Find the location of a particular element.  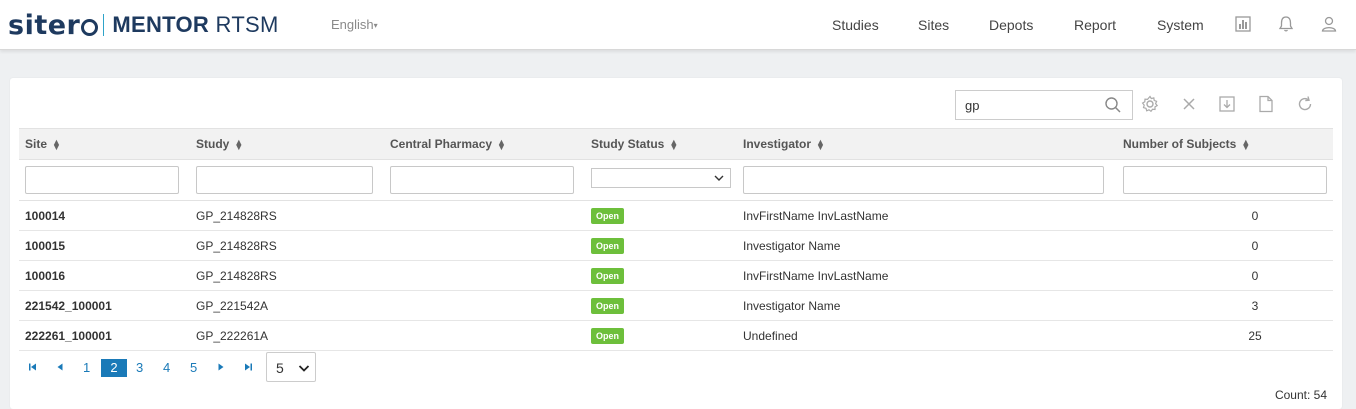

study-cell: GP_222261A is located at coordinates (287, 335).